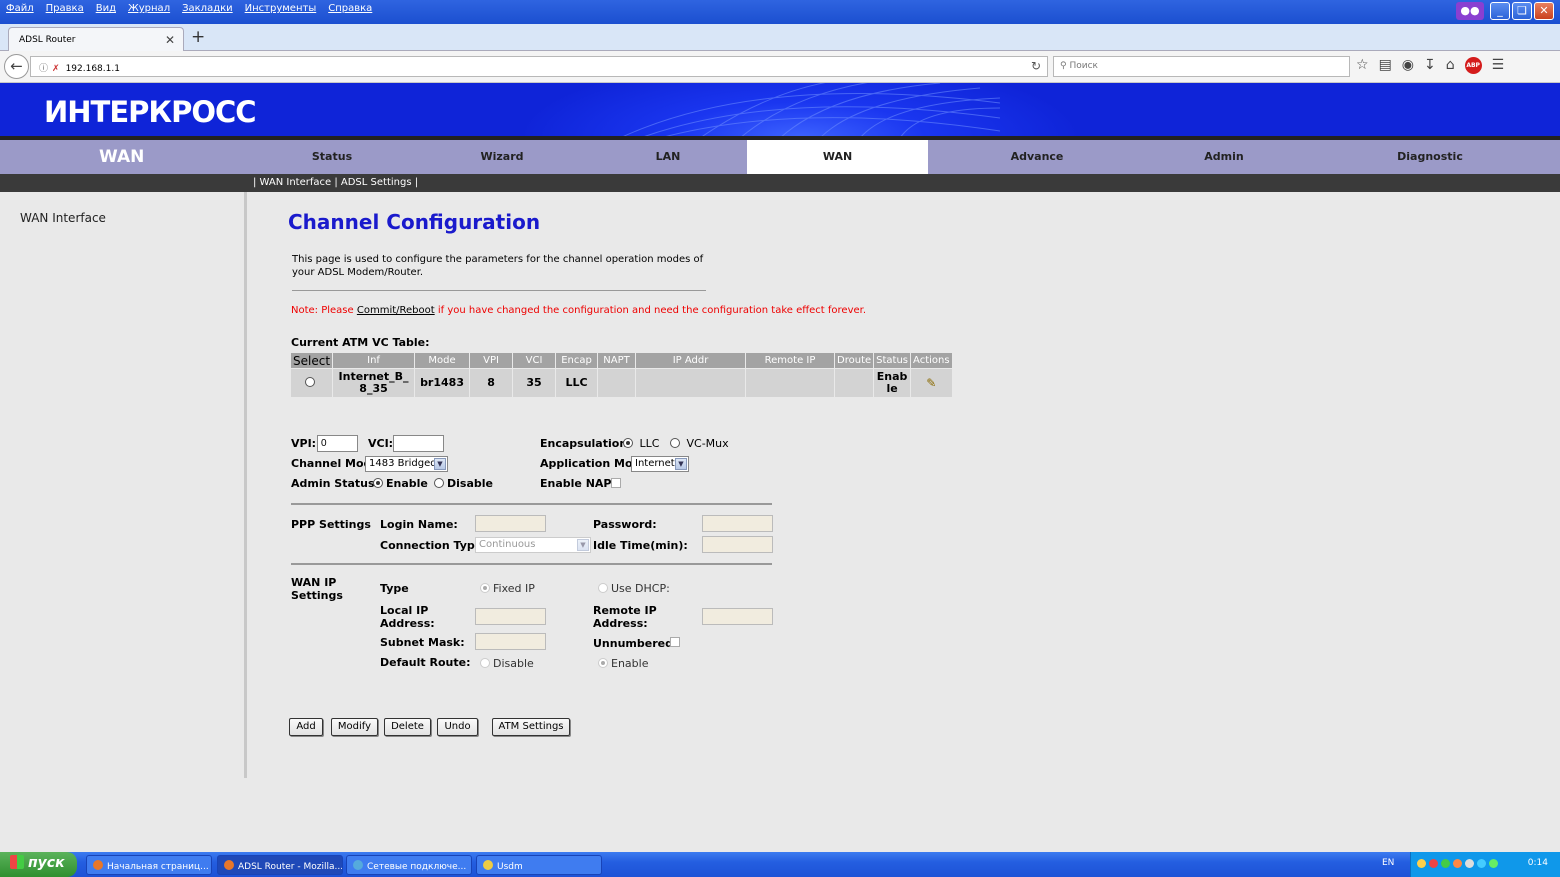 The image size is (1560, 877). I want to click on admin-disable-option: Disable, so click(463, 483).